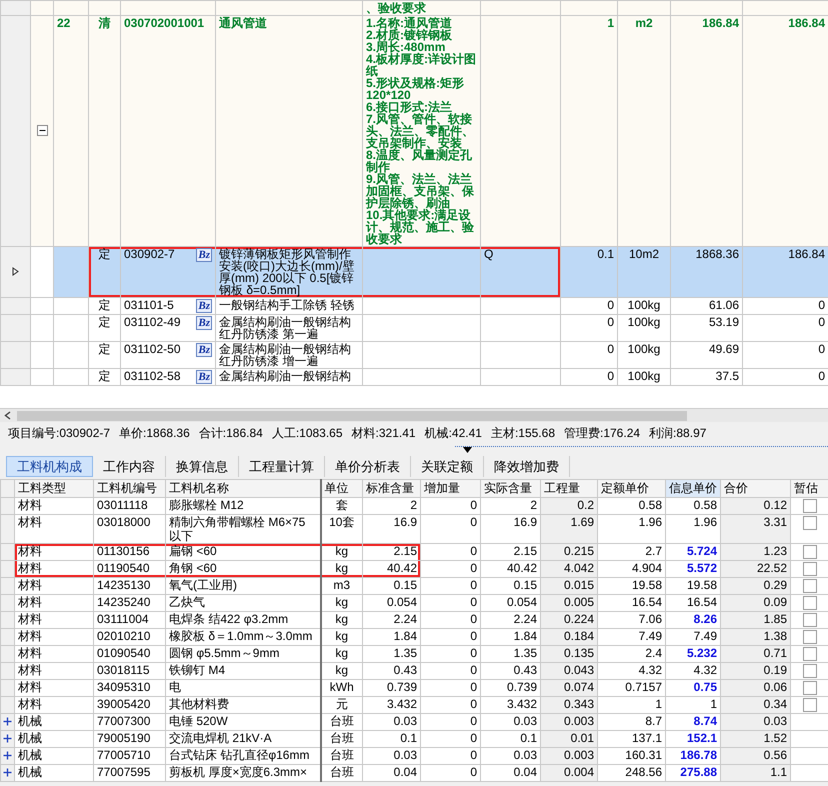 The image size is (828, 786). Describe the element at coordinates (391, 489) in the screenshot. I see `column-header: 标准含量` at that location.